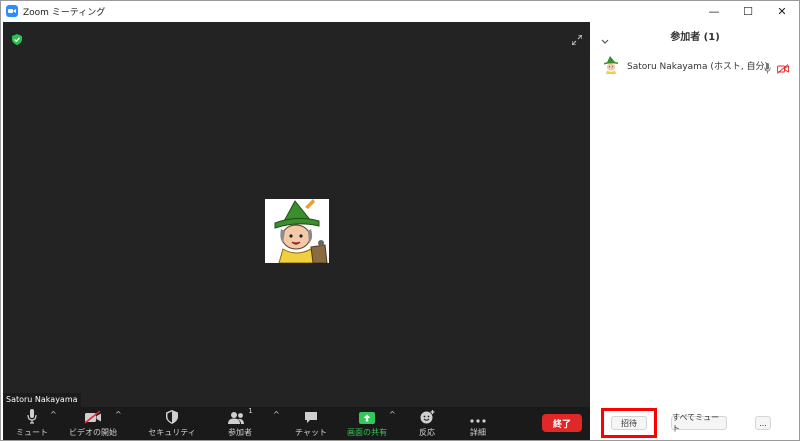 The image size is (800, 441). What do you see at coordinates (172, 432) in the screenshot?
I see `security-label: セキュリティ` at bounding box center [172, 432].